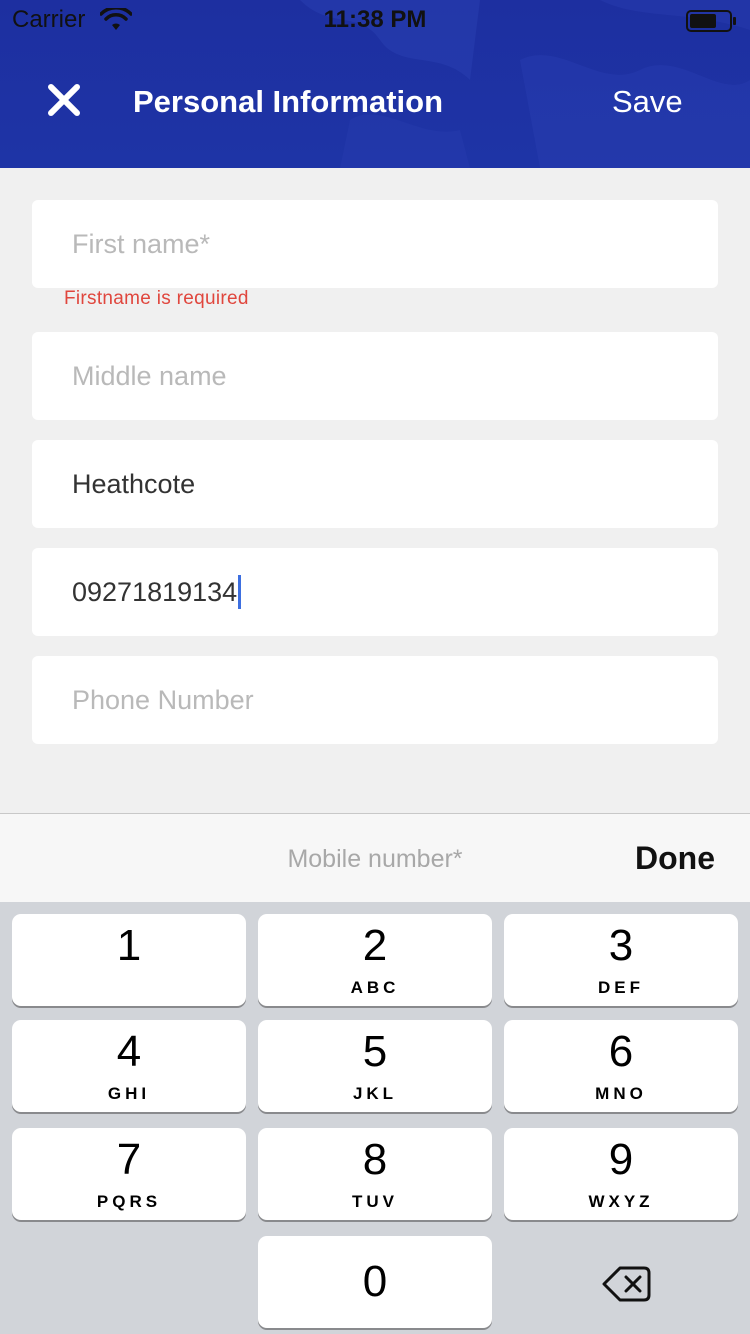 This screenshot has height=1334, width=750. What do you see at coordinates (375, 484) in the screenshot?
I see `last-name-field: Heathcote` at bounding box center [375, 484].